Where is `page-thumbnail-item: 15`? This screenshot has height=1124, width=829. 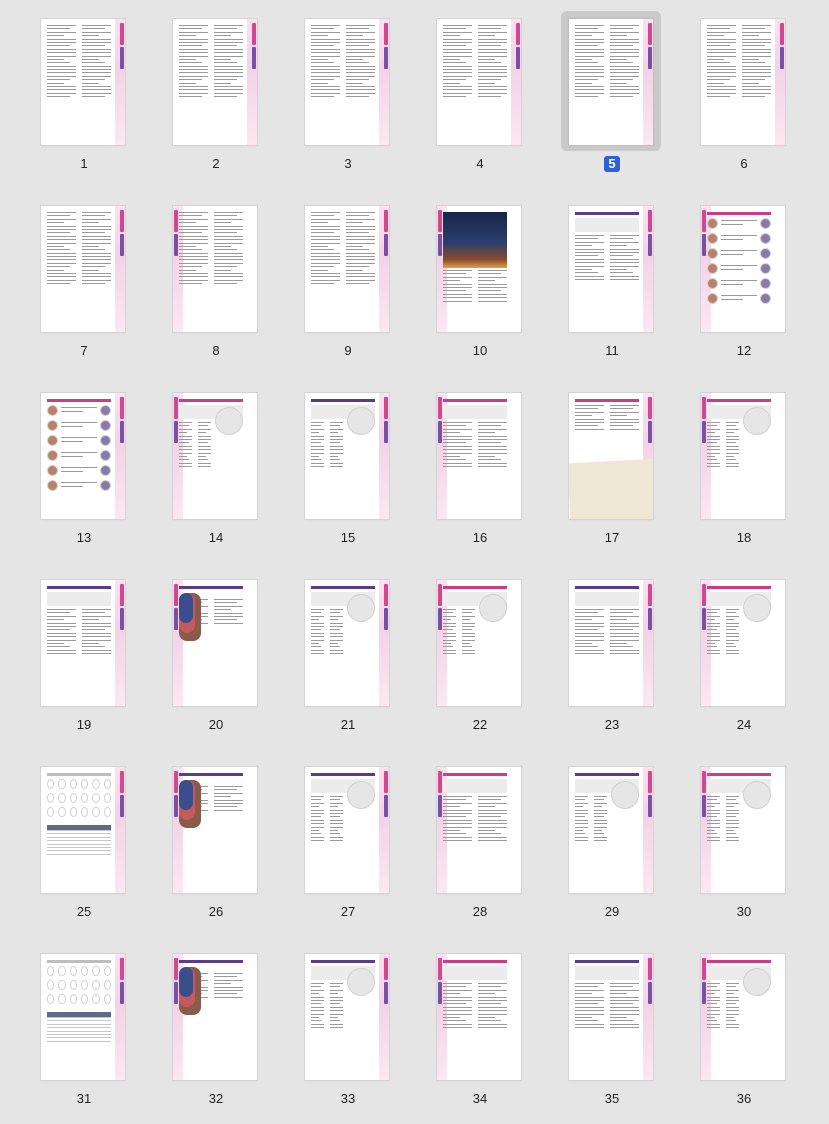 page-thumbnail-item: 15 is located at coordinates (348, 478).